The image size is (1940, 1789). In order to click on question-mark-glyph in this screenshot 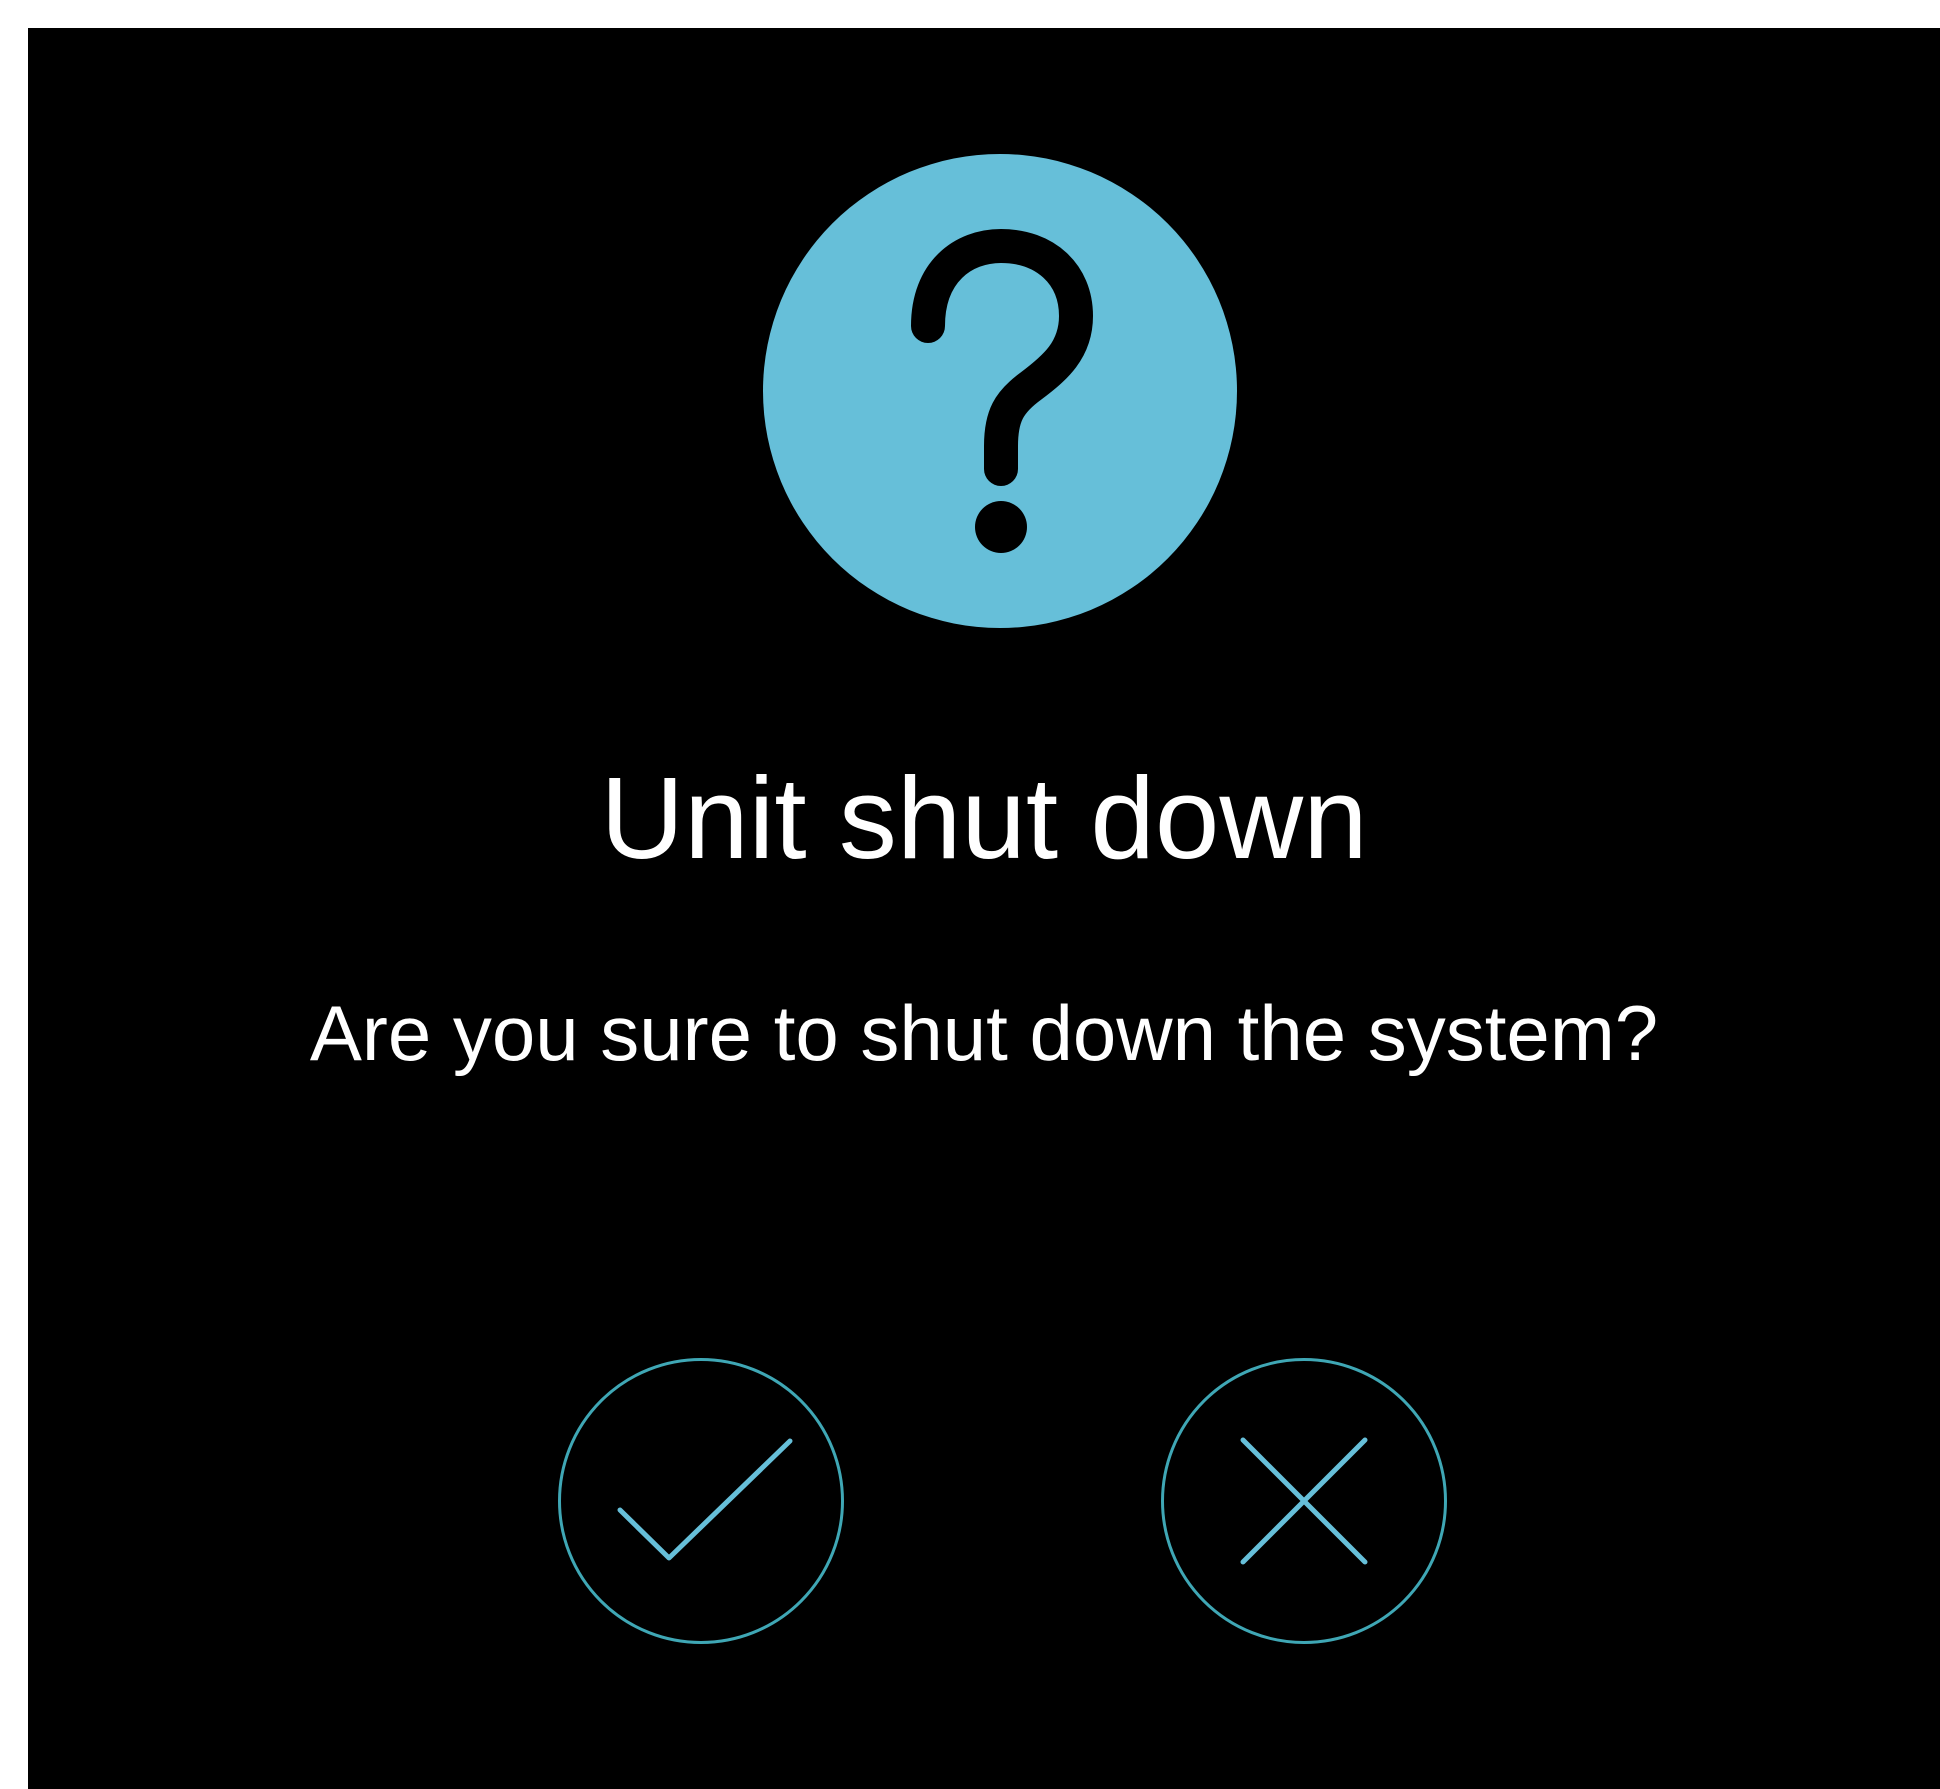, I will do `click(1002, 391)`.